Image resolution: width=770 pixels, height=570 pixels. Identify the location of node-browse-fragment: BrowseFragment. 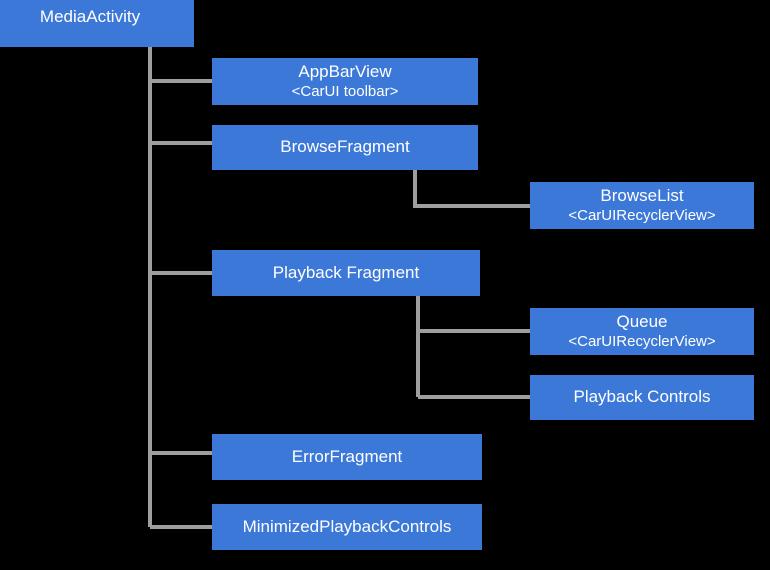
(345, 147).